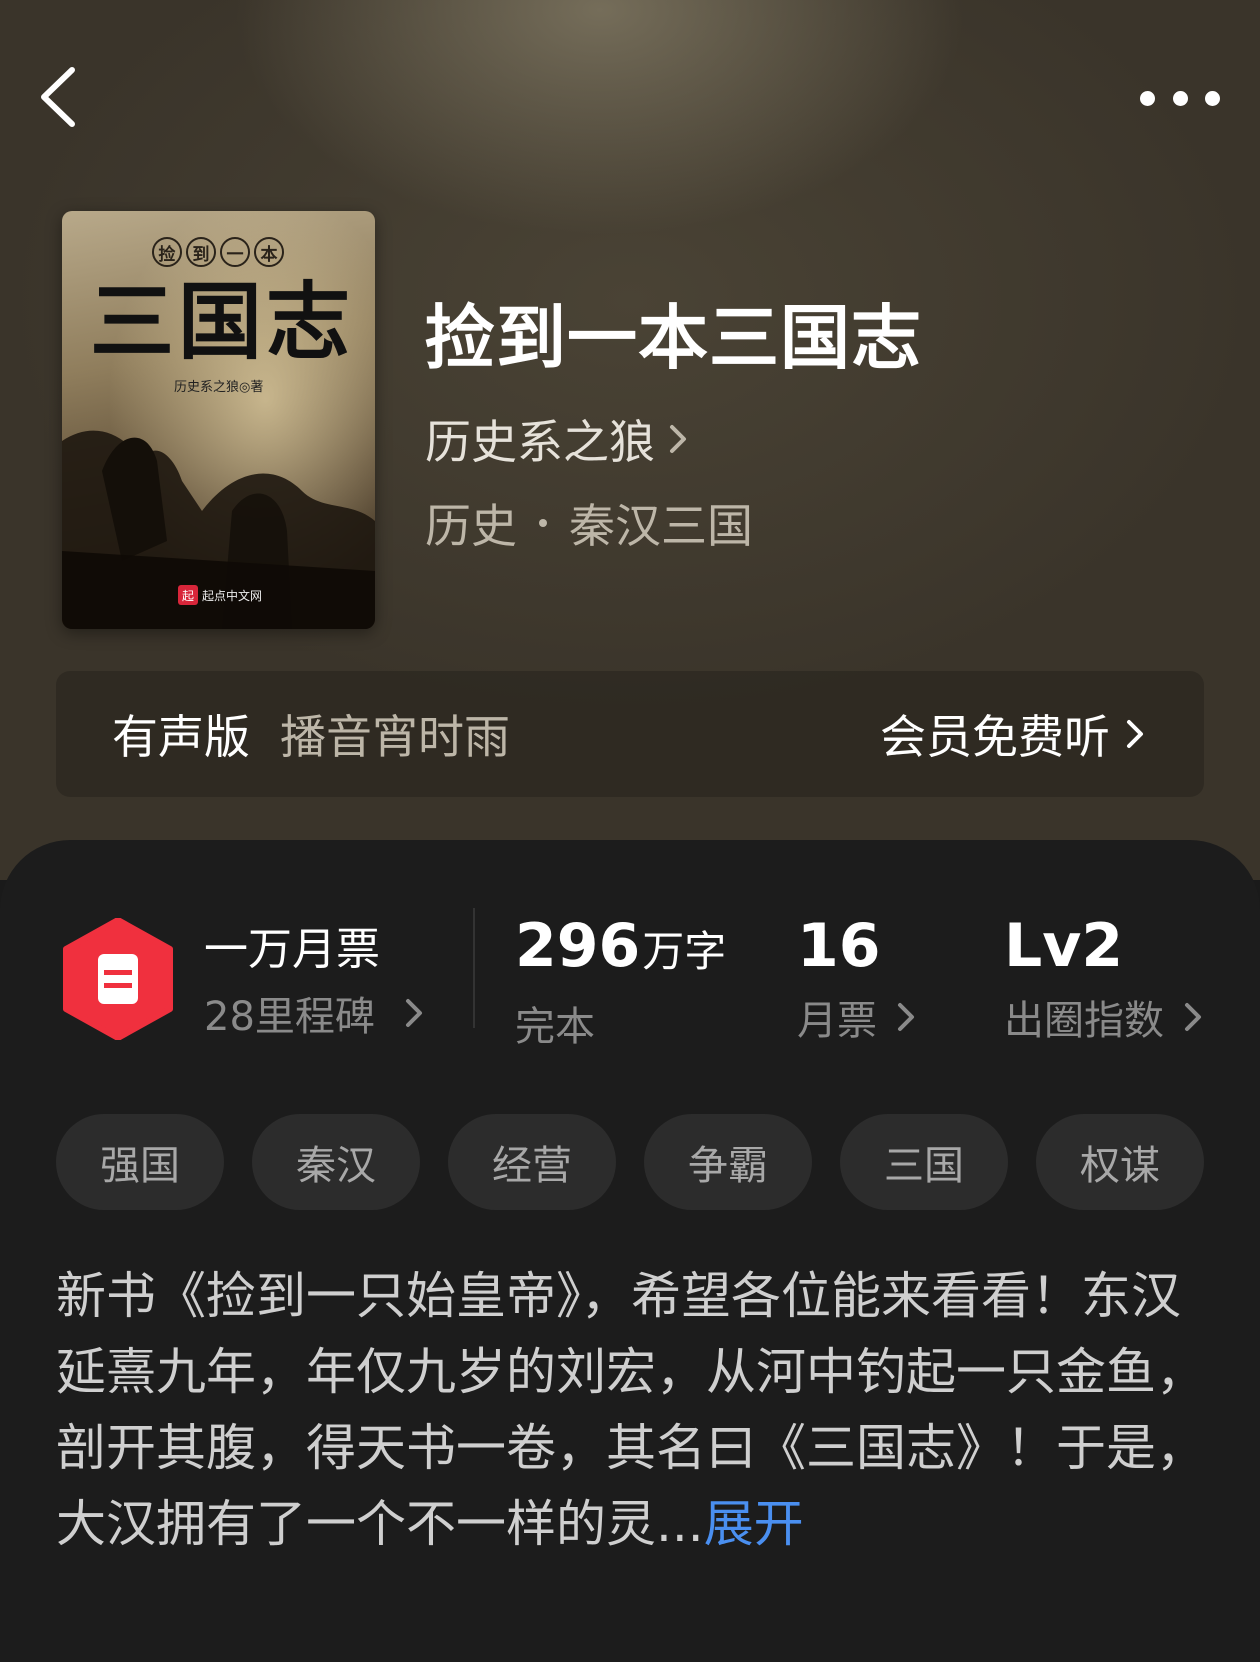 The image size is (1260, 1662). Describe the element at coordinates (1084, 1021) in the screenshot. I see `popularity-index-label: 出圈指数` at that location.